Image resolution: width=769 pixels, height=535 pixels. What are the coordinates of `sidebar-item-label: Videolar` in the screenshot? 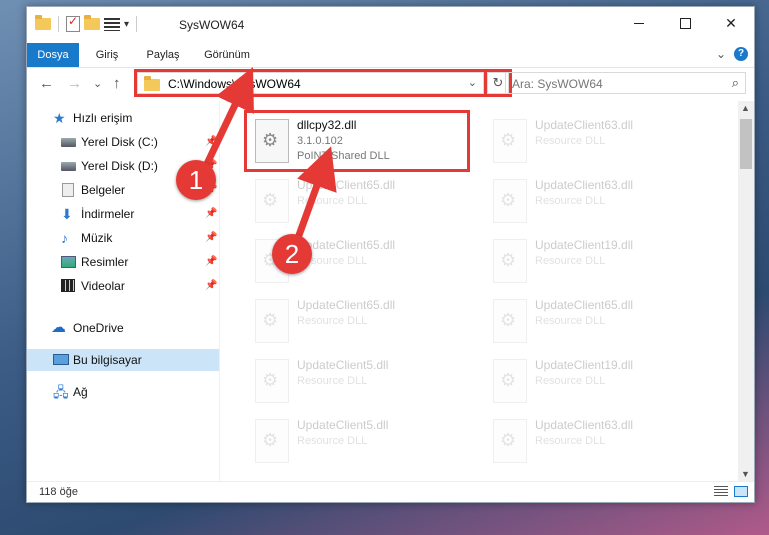 It's located at (103, 286).